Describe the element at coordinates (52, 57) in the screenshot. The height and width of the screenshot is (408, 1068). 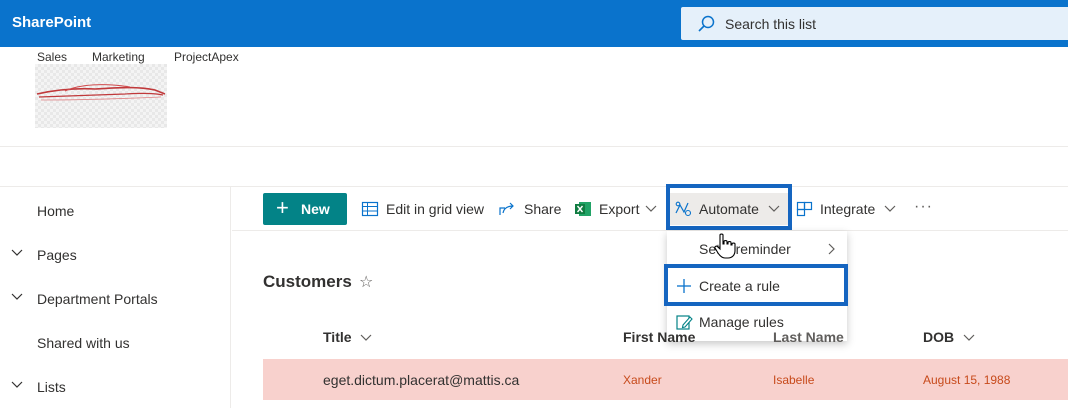
I see `site-nav-sales: Sales` at that location.